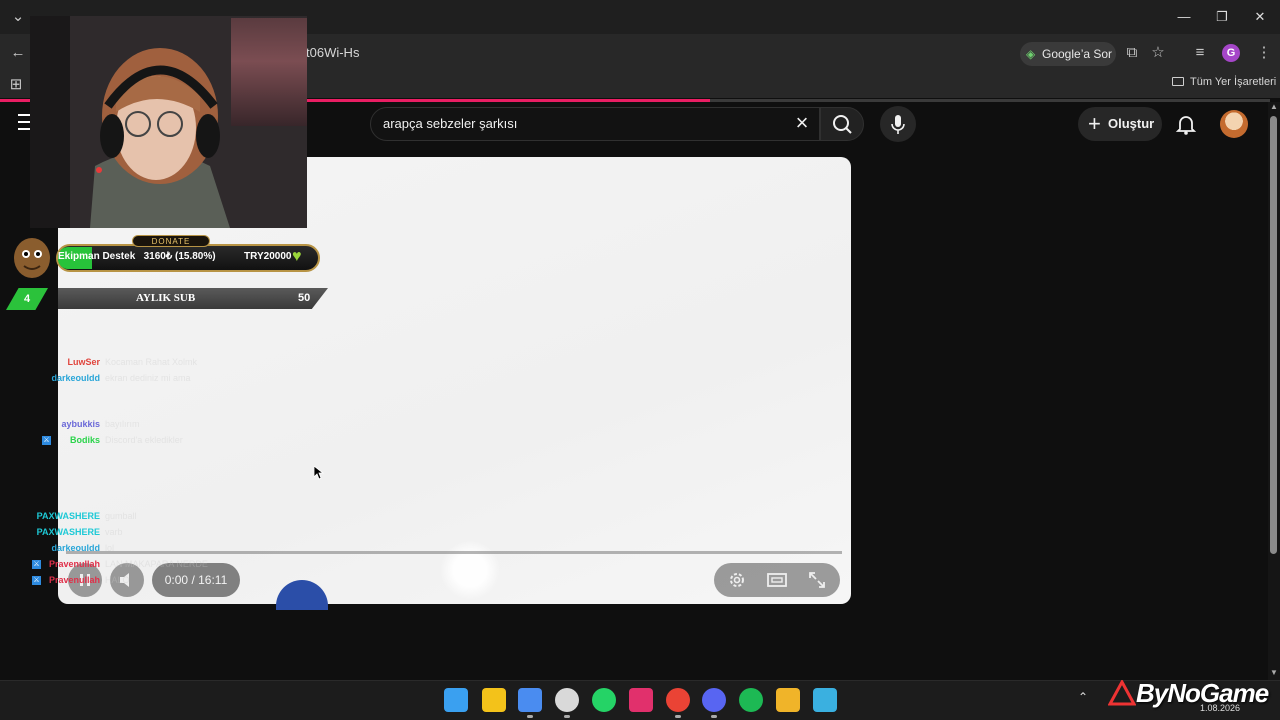  I want to click on sub-goal-count: 50, so click(304, 298).